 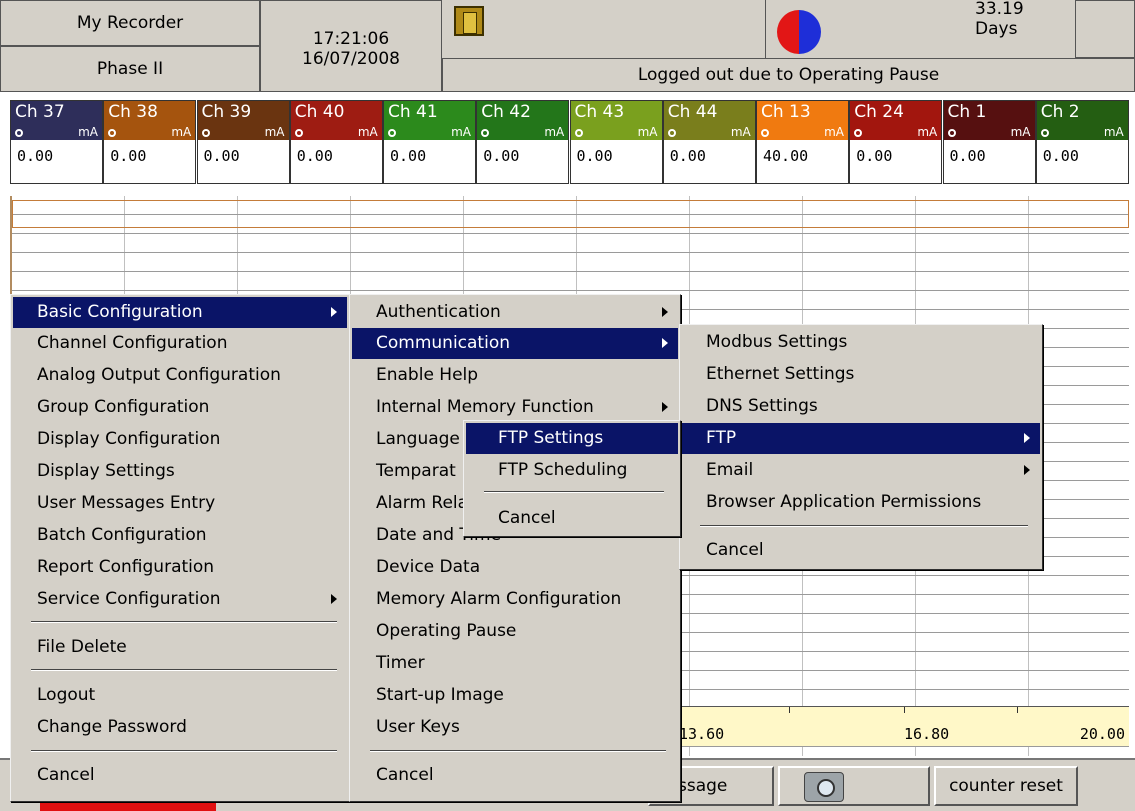 What do you see at coordinates (1082, 142) in the screenshot?
I see `channel-tile: Ch 2 mA 0.00` at bounding box center [1082, 142].